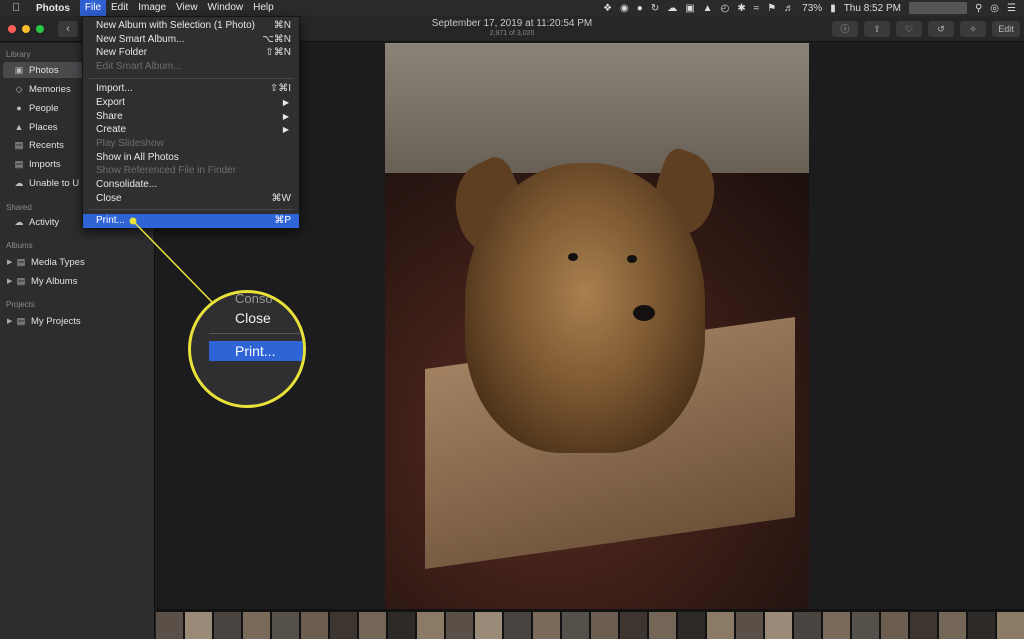 This screenshot has width=1024, height=639. Describe the element at coordinates (253, 318) in the screenshot. I see `callout-close: Close` at that location.